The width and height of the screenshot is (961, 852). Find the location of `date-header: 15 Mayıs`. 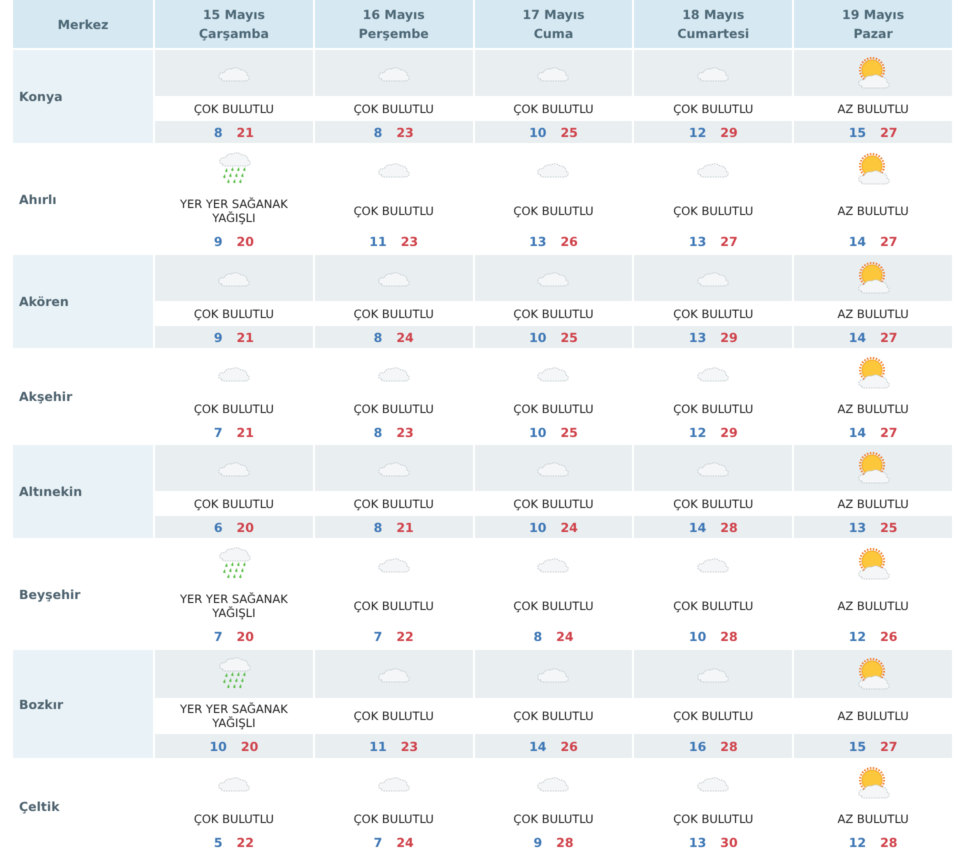

date-header: 15 Mayıs is located at coordinates (233, 15).